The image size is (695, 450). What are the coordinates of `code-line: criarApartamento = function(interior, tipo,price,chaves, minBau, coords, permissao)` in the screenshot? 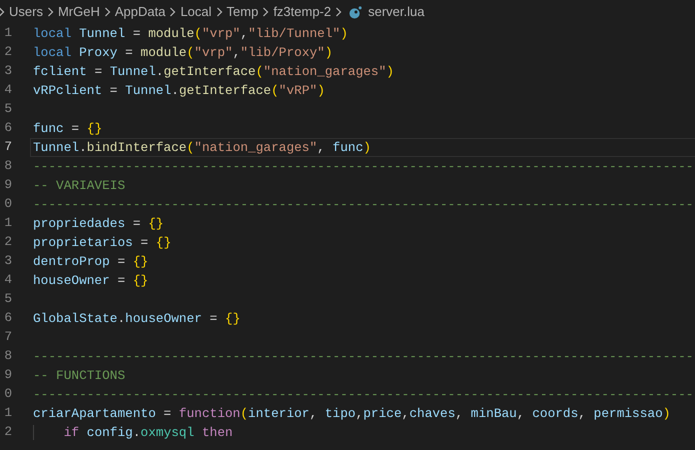 It's located at (352, 414).